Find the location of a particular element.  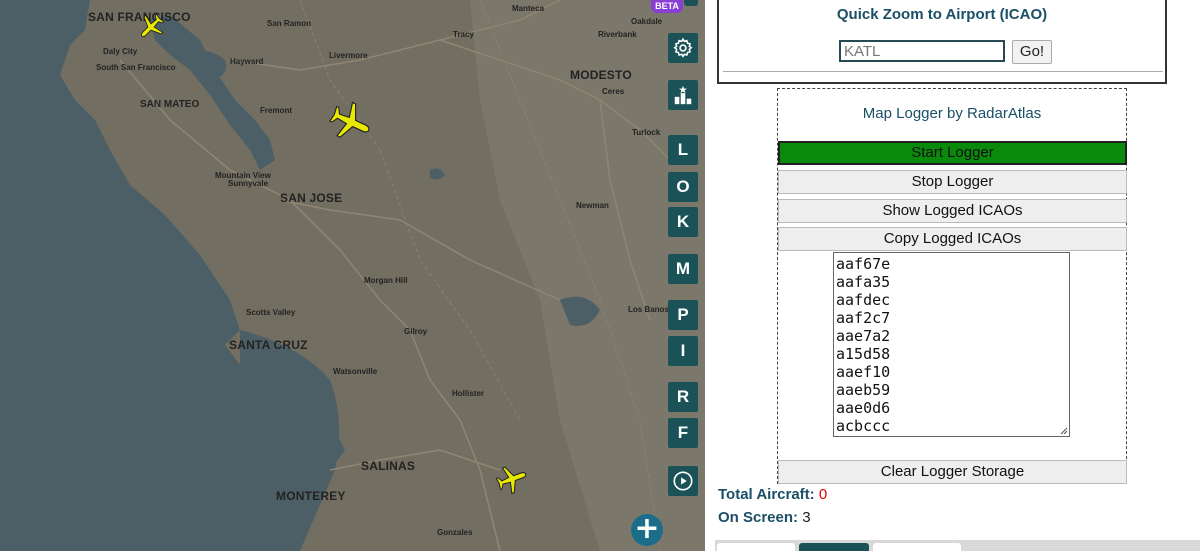

city-label: Riverbank is located at coordinates (617, 34).